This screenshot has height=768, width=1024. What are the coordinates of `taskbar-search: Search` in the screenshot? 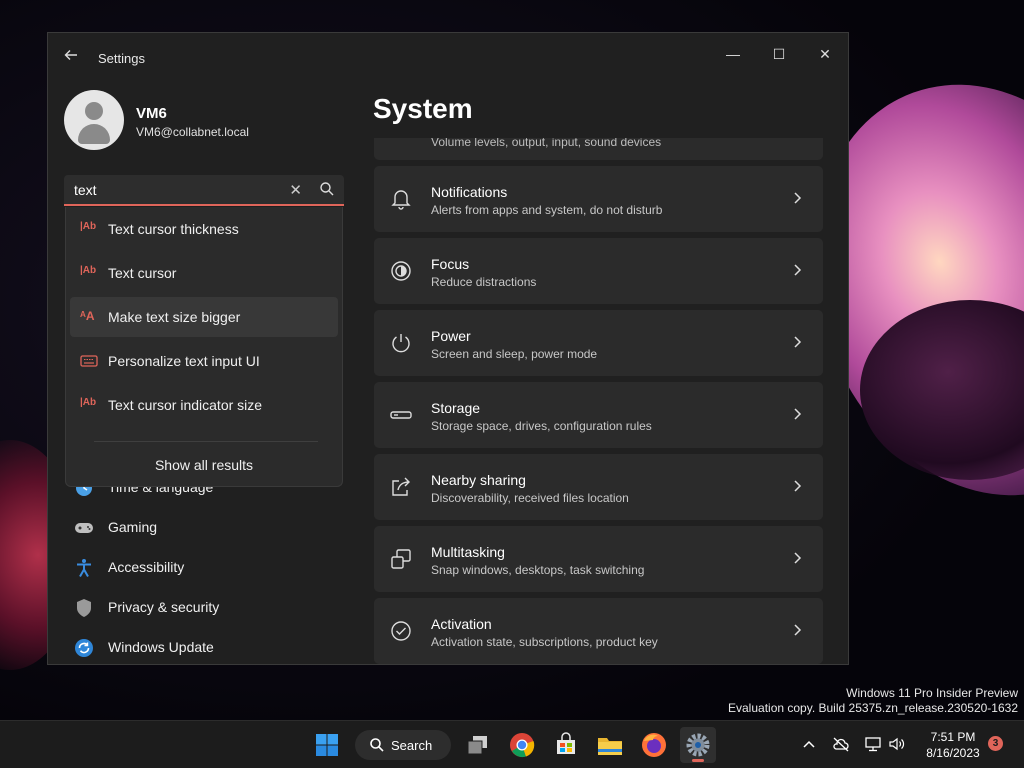 It's located at (403, 745).